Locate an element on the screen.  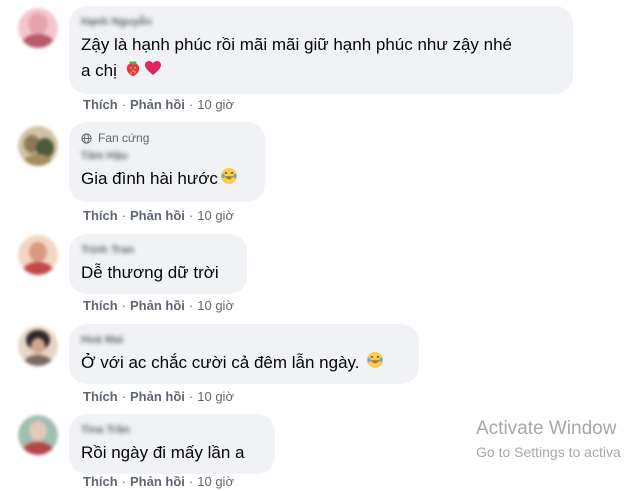
comment-text: Dễ thương dữ trời is located at coordinates (157, 273).